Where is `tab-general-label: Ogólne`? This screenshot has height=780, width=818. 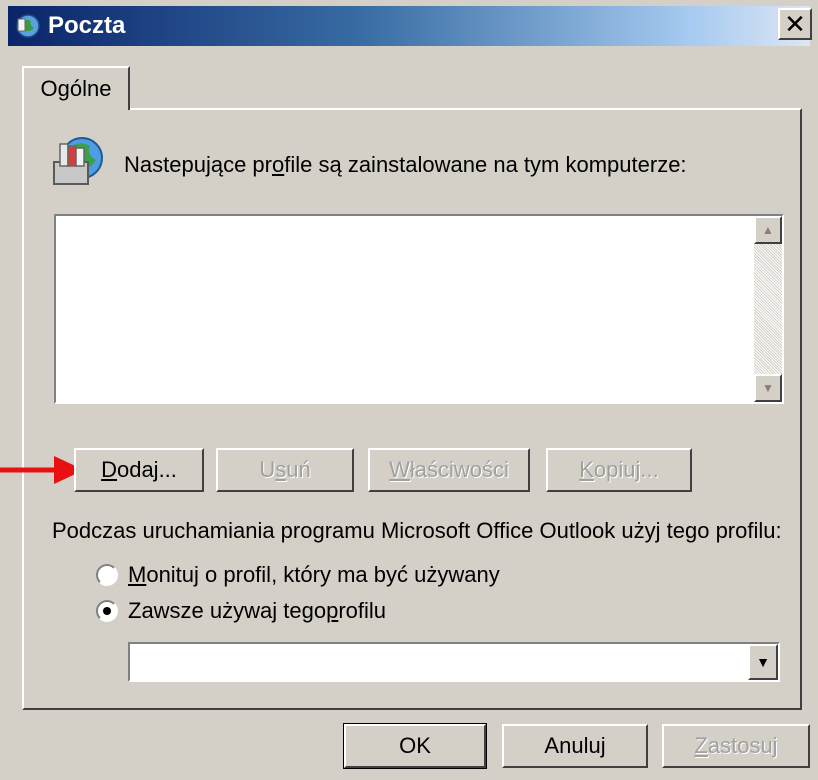
tab-general-label: Ogólne is located at coordinates (76, 88).